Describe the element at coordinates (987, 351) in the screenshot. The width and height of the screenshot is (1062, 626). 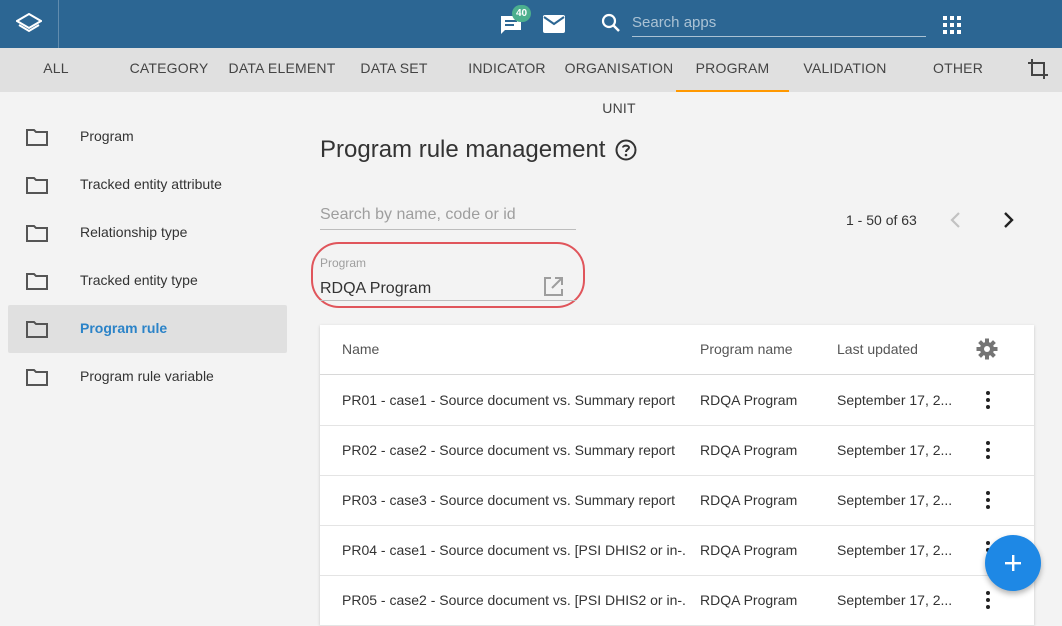
I see `column-settings-gear-icon` at that location.